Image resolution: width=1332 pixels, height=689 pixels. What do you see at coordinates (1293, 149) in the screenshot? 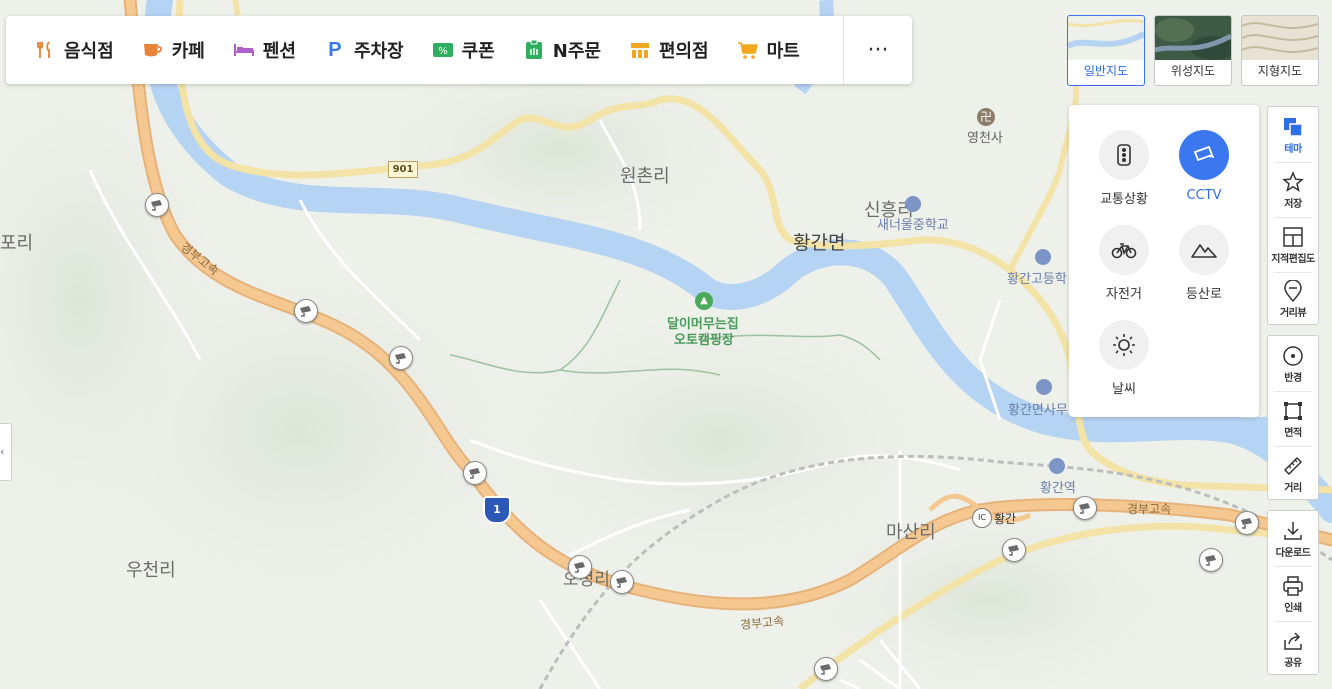
I see `tool-label: 테마` at bounding box center [1293, 149].